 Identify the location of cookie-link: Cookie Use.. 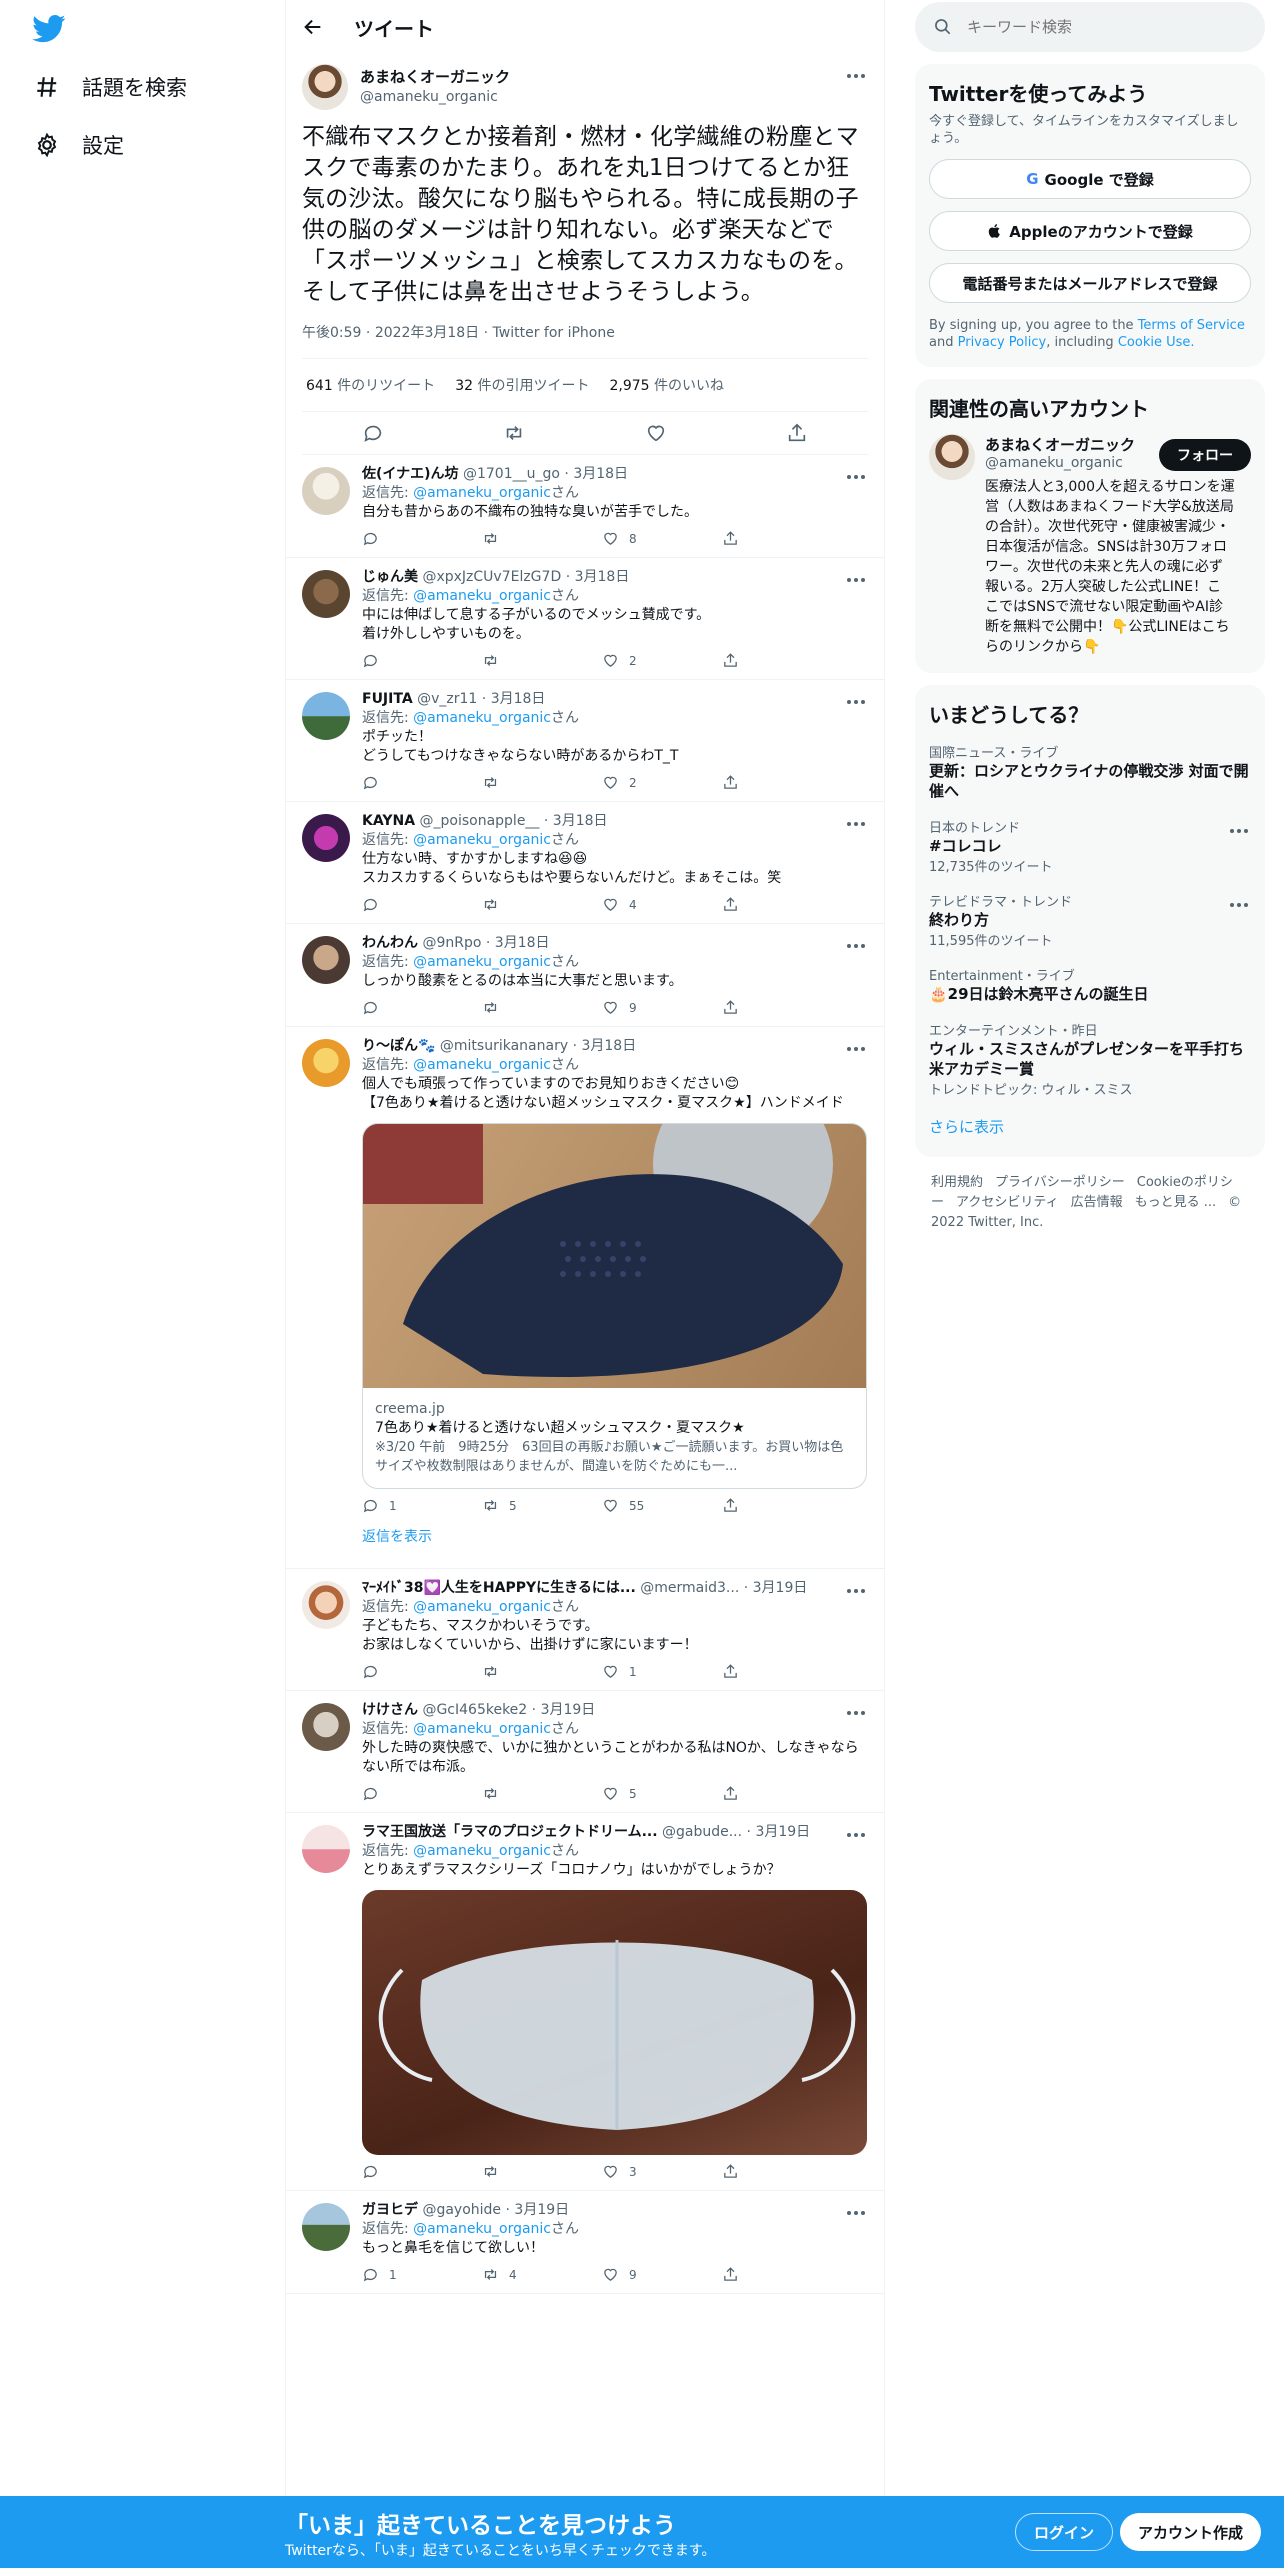
(1156, 342).